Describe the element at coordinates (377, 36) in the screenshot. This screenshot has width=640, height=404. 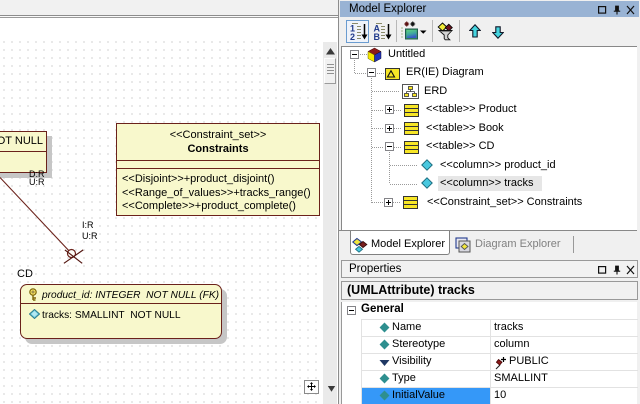
I see `svg-text: B` at that location.